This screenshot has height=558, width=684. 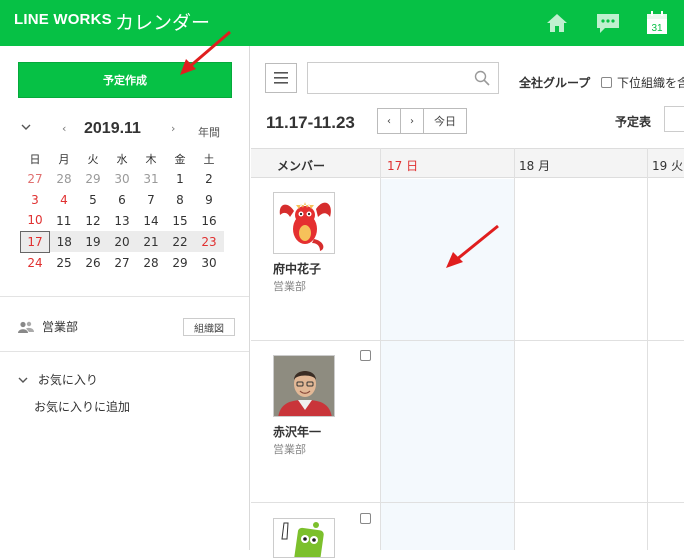 I want to click on favorites-label: お気に入り, so click(x=67, y=380).